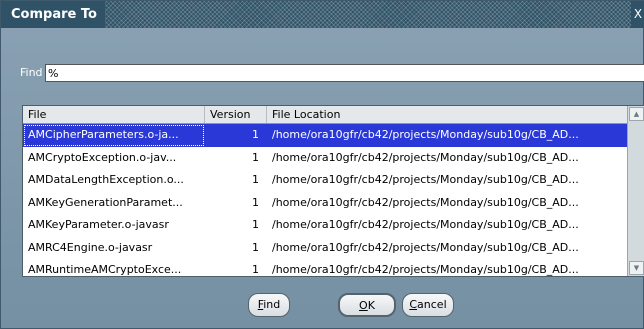 This screenshot has height=329, width=644. Describe the element at coordinates (90, 247) in the screenshot. I see `file-cell: AMRC4Engine.o-javasr` at that location.